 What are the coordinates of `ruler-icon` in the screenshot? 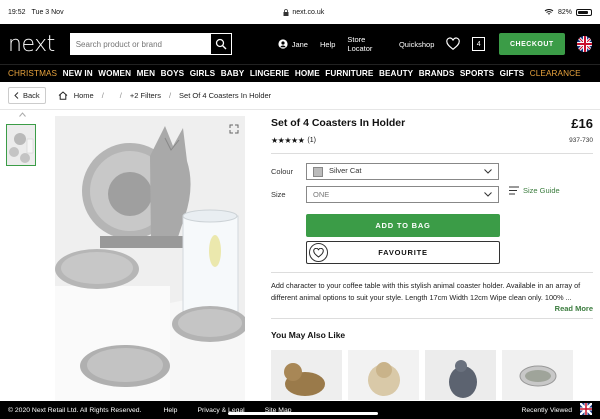 It's located at (514, 190).